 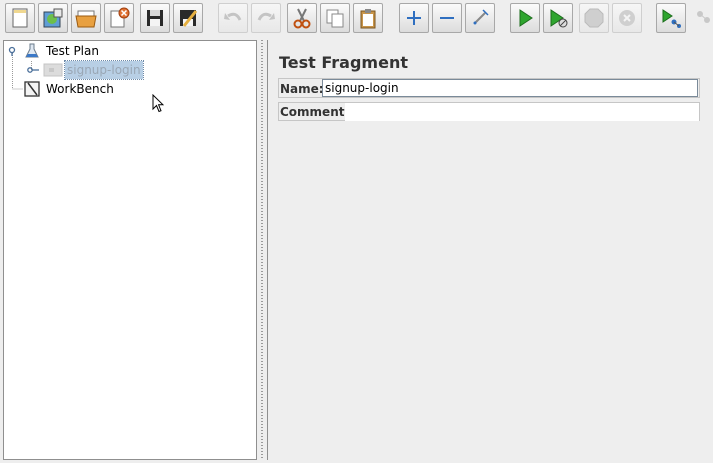 What do you see at coordinates (80, 89) in the screenshot?
I see `tree-label-workbench: WorkBench` at bounding box center [80, 89].